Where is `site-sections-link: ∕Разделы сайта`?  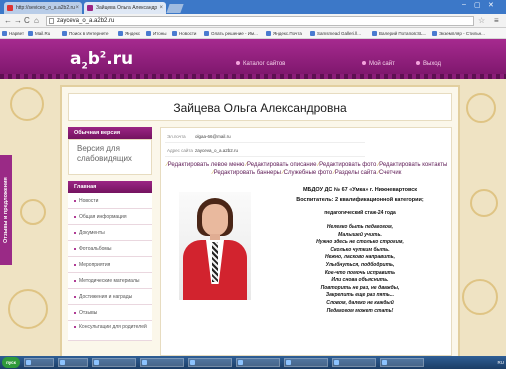 site-sections-link: ∕Разделы сайта is located at coordinates (355, 173).